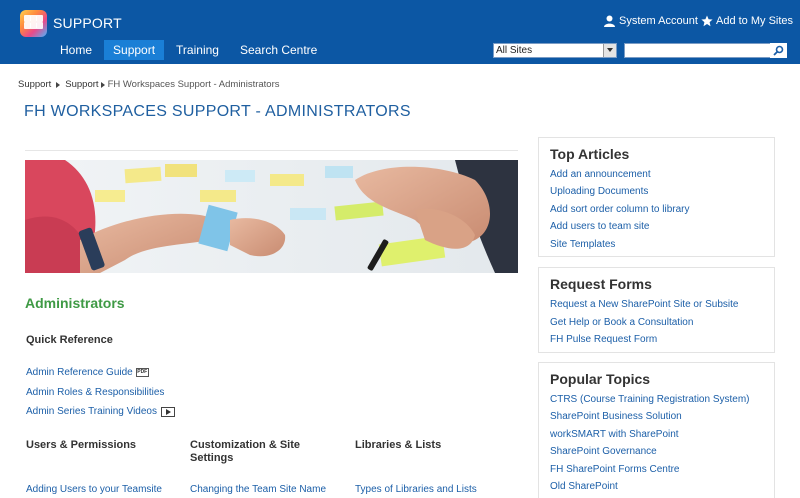  I want to click on site-name: SUPPORT, so click(87, 23).